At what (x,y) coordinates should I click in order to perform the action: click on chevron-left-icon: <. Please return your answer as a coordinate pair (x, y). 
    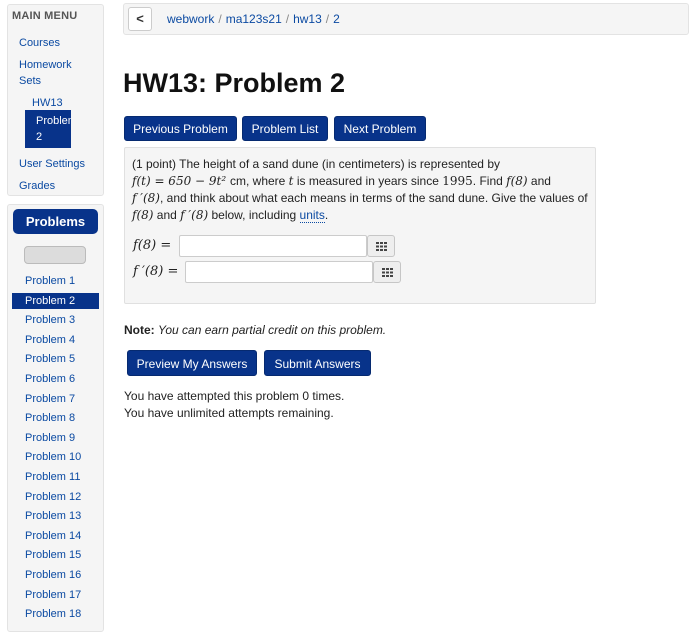
    Looking at the image, I should click on (140, 18).